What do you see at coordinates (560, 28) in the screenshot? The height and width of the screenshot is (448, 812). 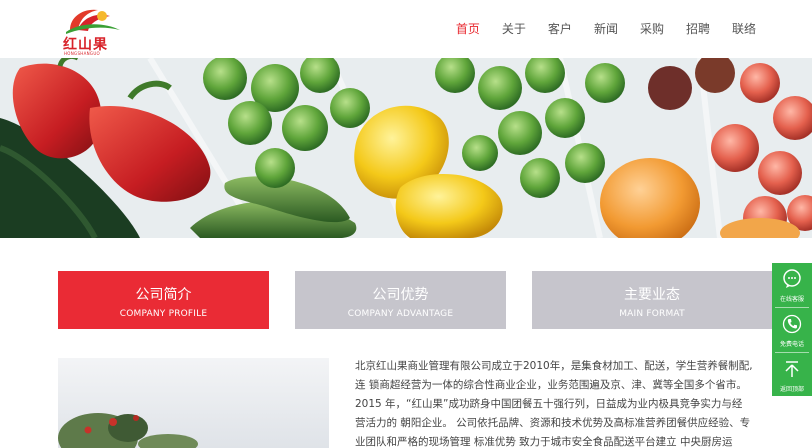 I see `nav-item-clients: 客户` at bounding box center [560, 28].